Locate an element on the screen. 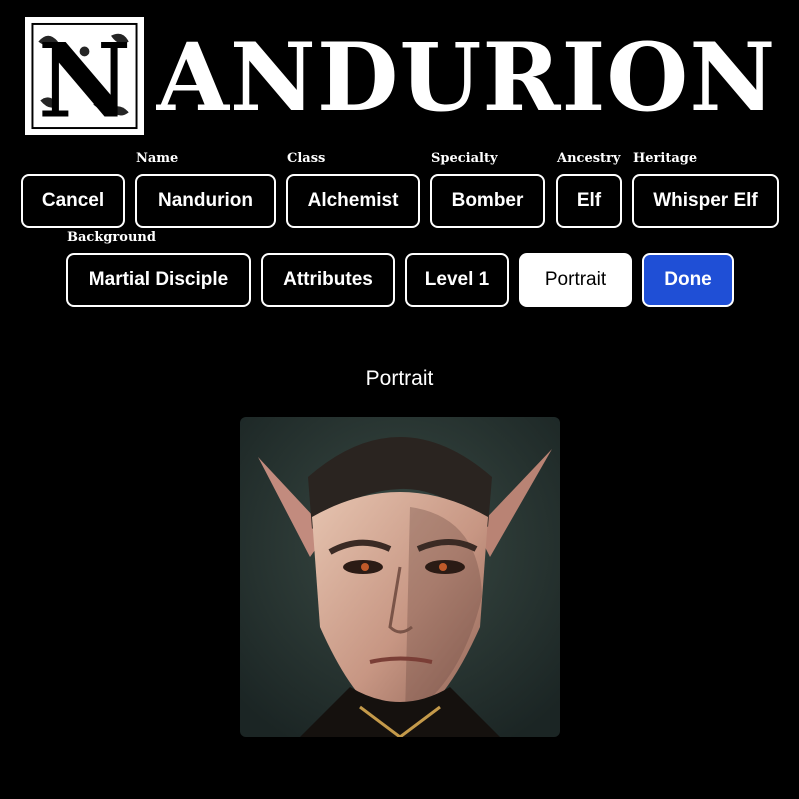  background-button: Martial Disciple is located at coordinates (158, 280).